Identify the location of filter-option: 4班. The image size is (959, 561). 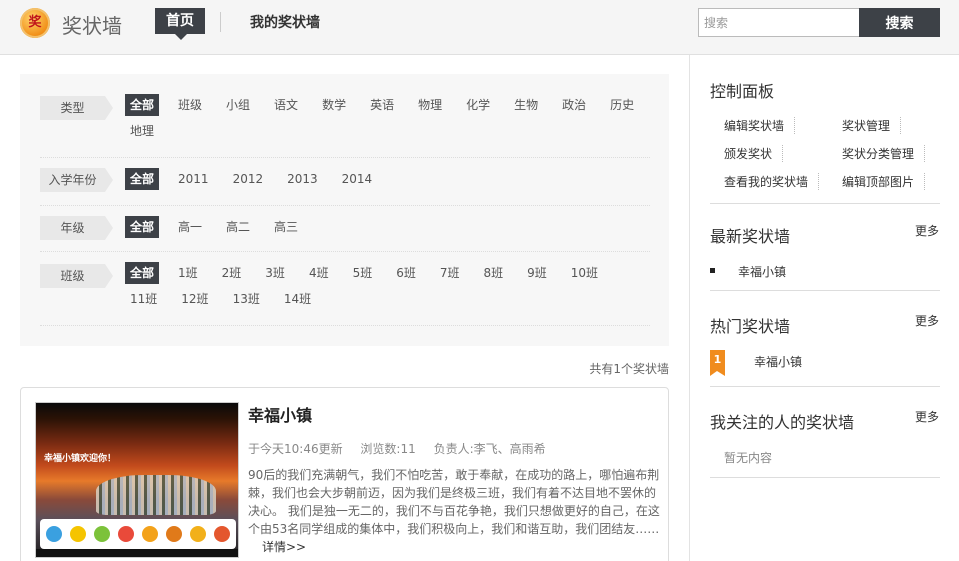
(319, 273).